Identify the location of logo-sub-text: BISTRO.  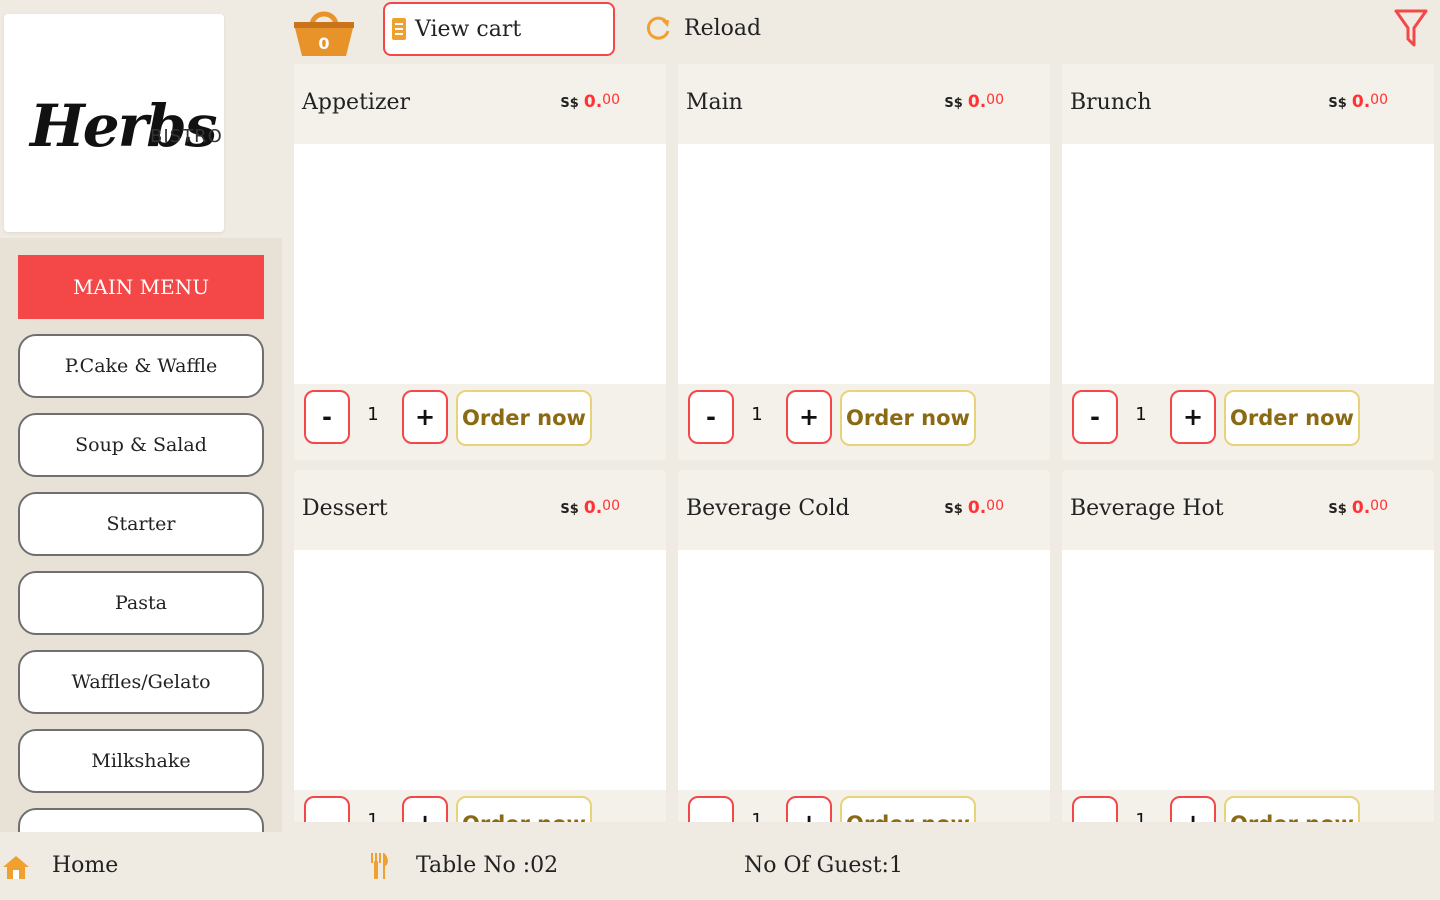
(186, 136).